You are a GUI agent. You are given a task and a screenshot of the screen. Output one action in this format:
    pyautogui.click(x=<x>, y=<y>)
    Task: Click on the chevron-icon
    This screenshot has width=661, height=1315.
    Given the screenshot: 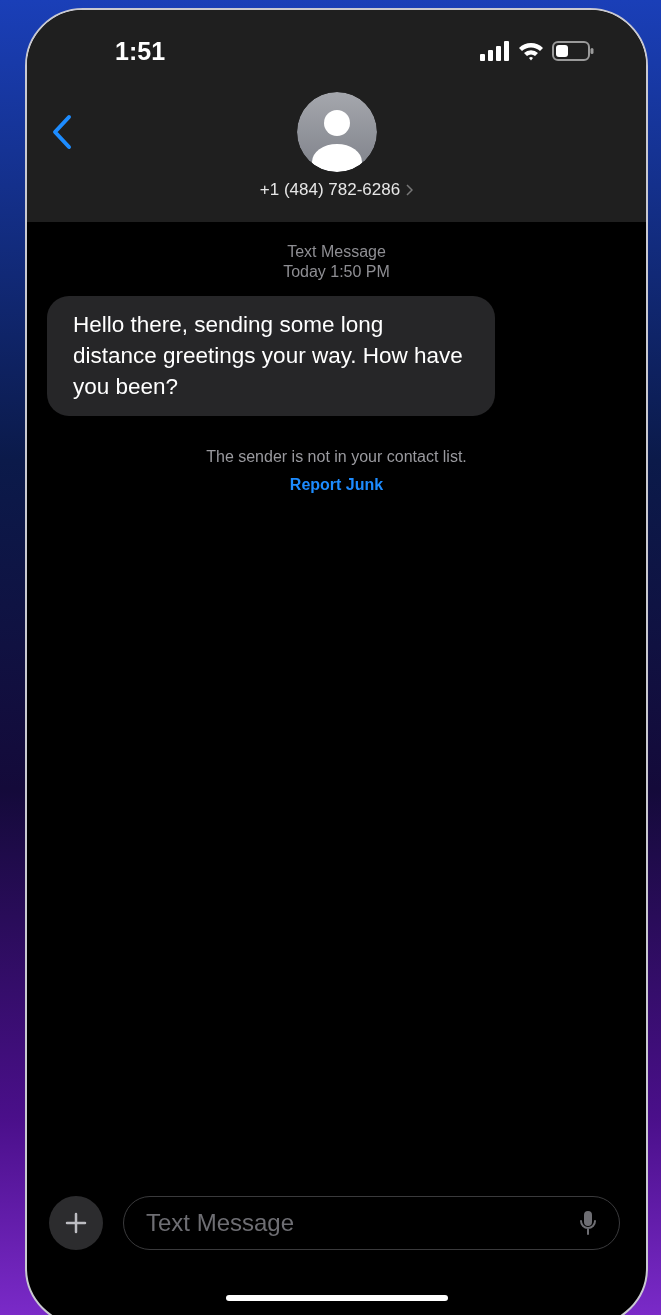 What is the action you would take?
    pyautogui.click(x=410, y=190)
    